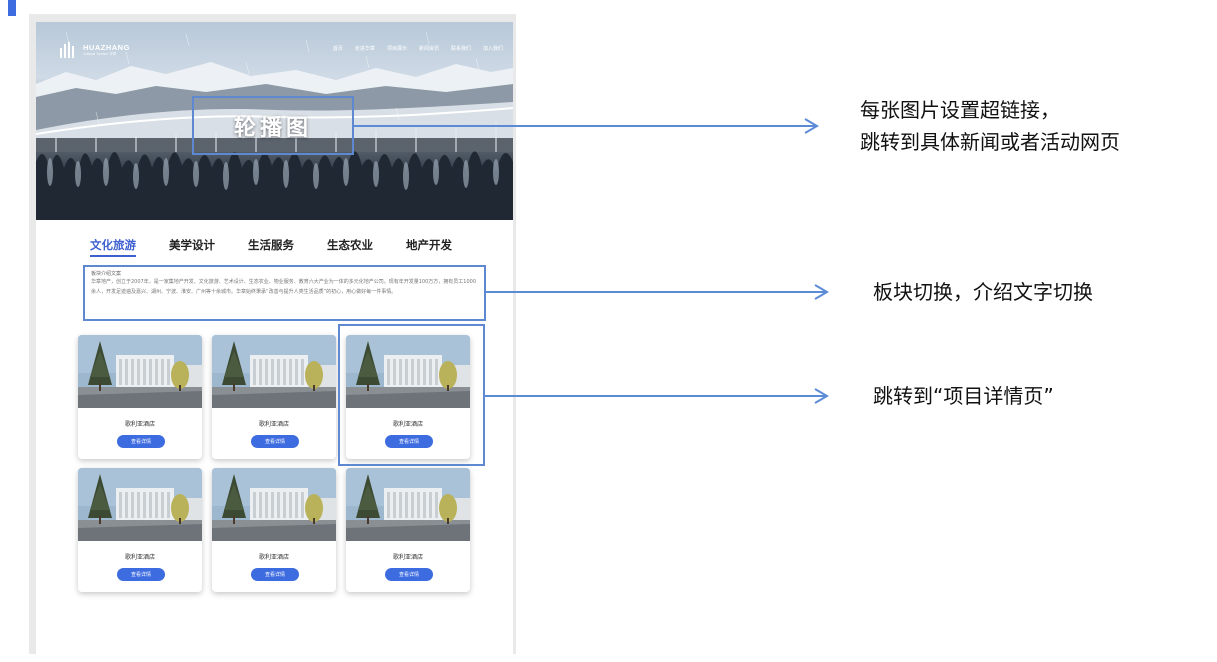 The image size is (1217, 662). What do you see at coordinates (990, 142) in the screenshot?
I see `annotation-carousel-line2: 跳转到具体新闻或者活动网页` at bounding box center [990, 142].